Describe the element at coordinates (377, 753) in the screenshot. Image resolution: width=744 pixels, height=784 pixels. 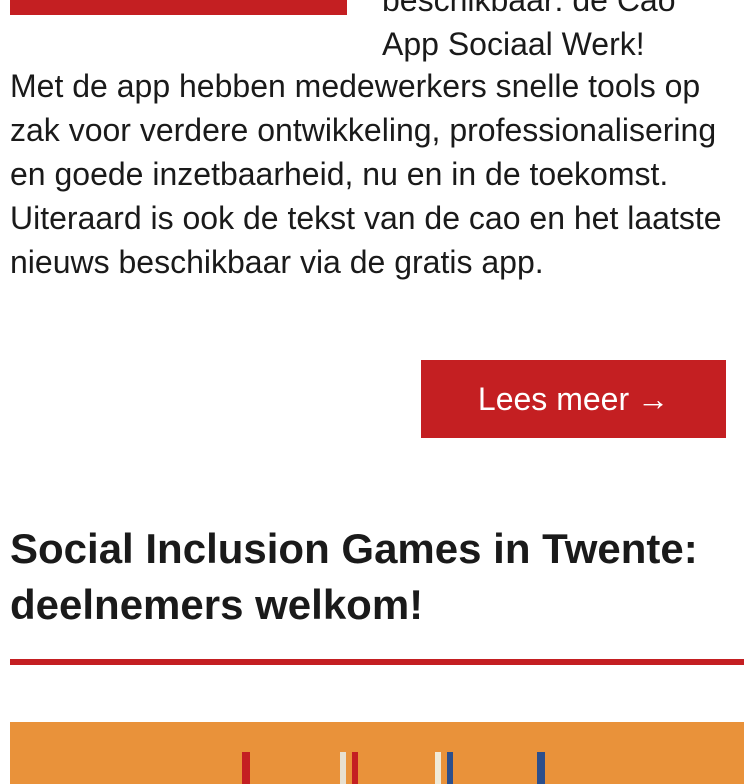
I see `article-image` at that location.